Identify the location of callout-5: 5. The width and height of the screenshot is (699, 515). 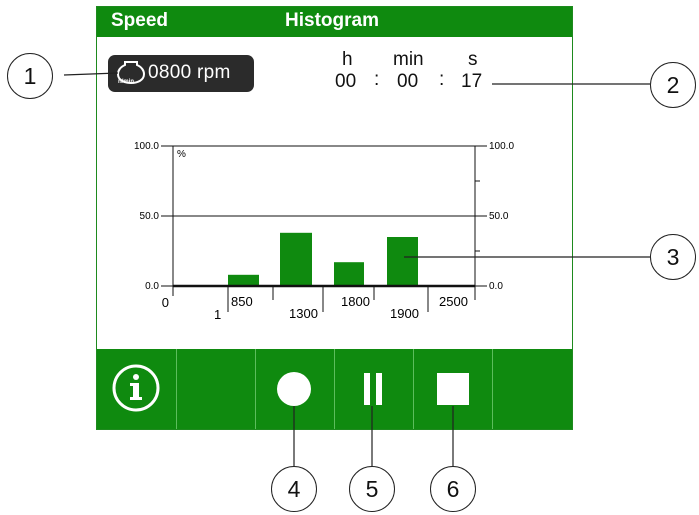
(372, 489).